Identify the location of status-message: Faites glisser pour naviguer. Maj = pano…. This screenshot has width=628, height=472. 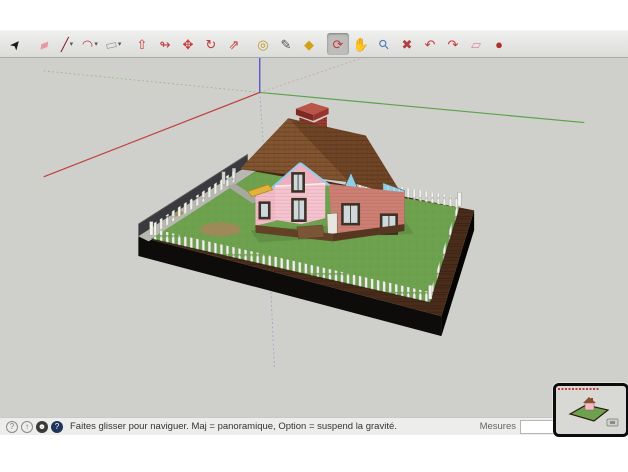
(233, 426).